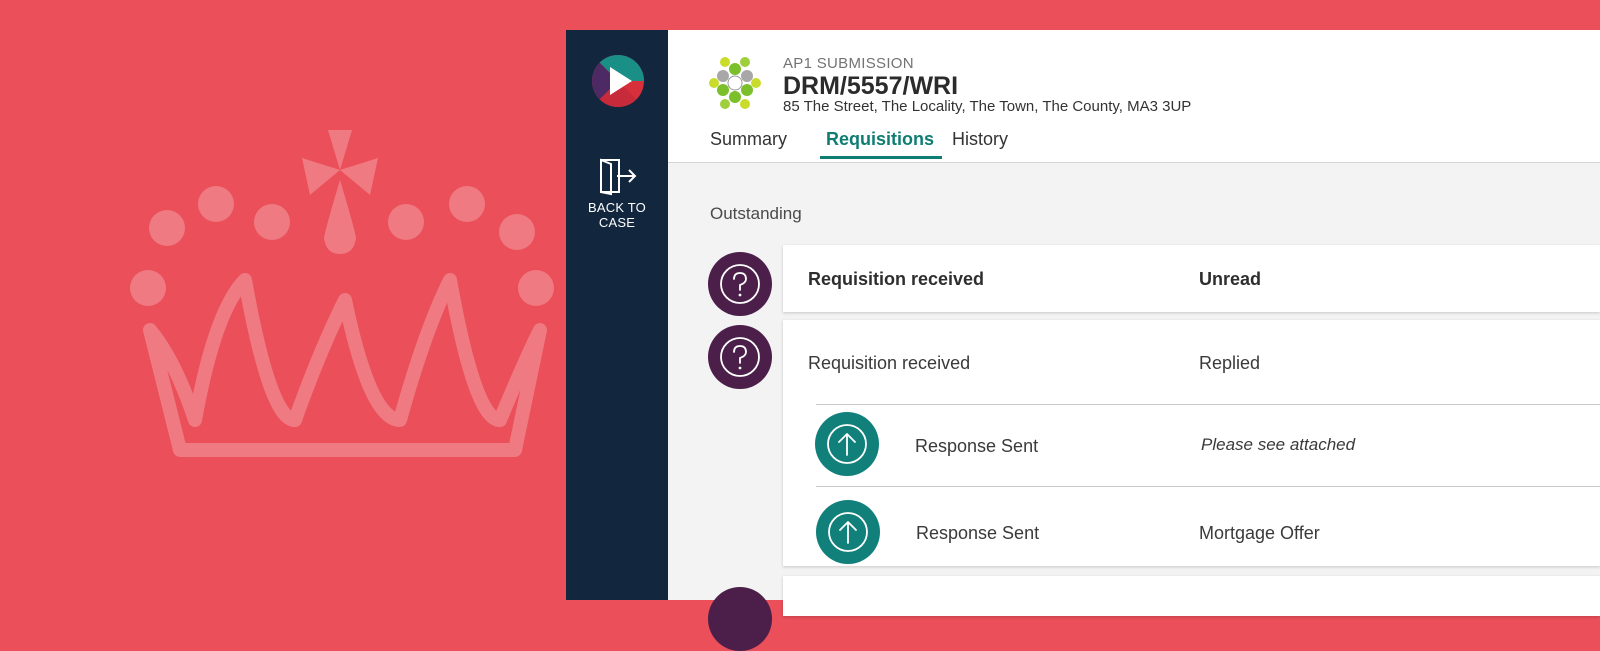 Image resolution: width=1600 pixels, height=651 pixels. Describe the element at coordinates (1191, 596) in the screenshot. I see `requisition-card` at that location.